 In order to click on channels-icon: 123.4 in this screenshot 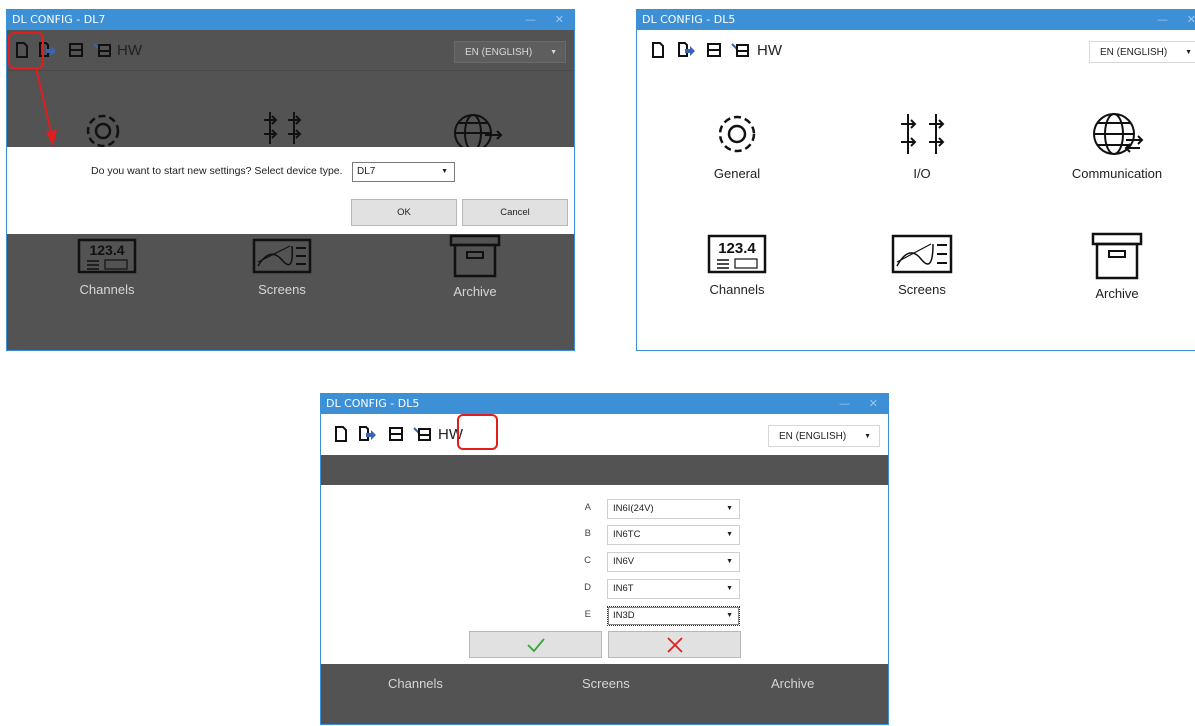, I will do `click(737, 254)`.